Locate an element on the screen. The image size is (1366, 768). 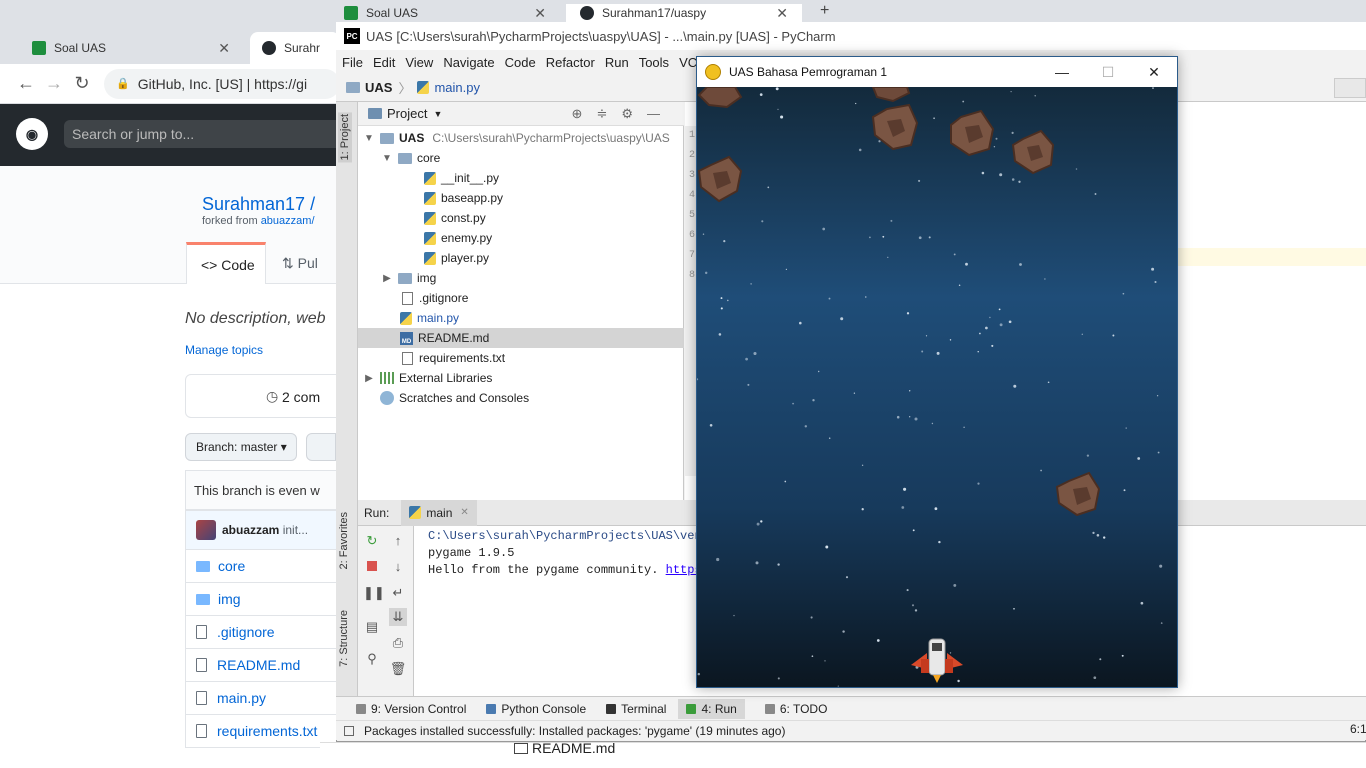
file-row-gitignore: .gitignore is located at coordinates (265, 632).